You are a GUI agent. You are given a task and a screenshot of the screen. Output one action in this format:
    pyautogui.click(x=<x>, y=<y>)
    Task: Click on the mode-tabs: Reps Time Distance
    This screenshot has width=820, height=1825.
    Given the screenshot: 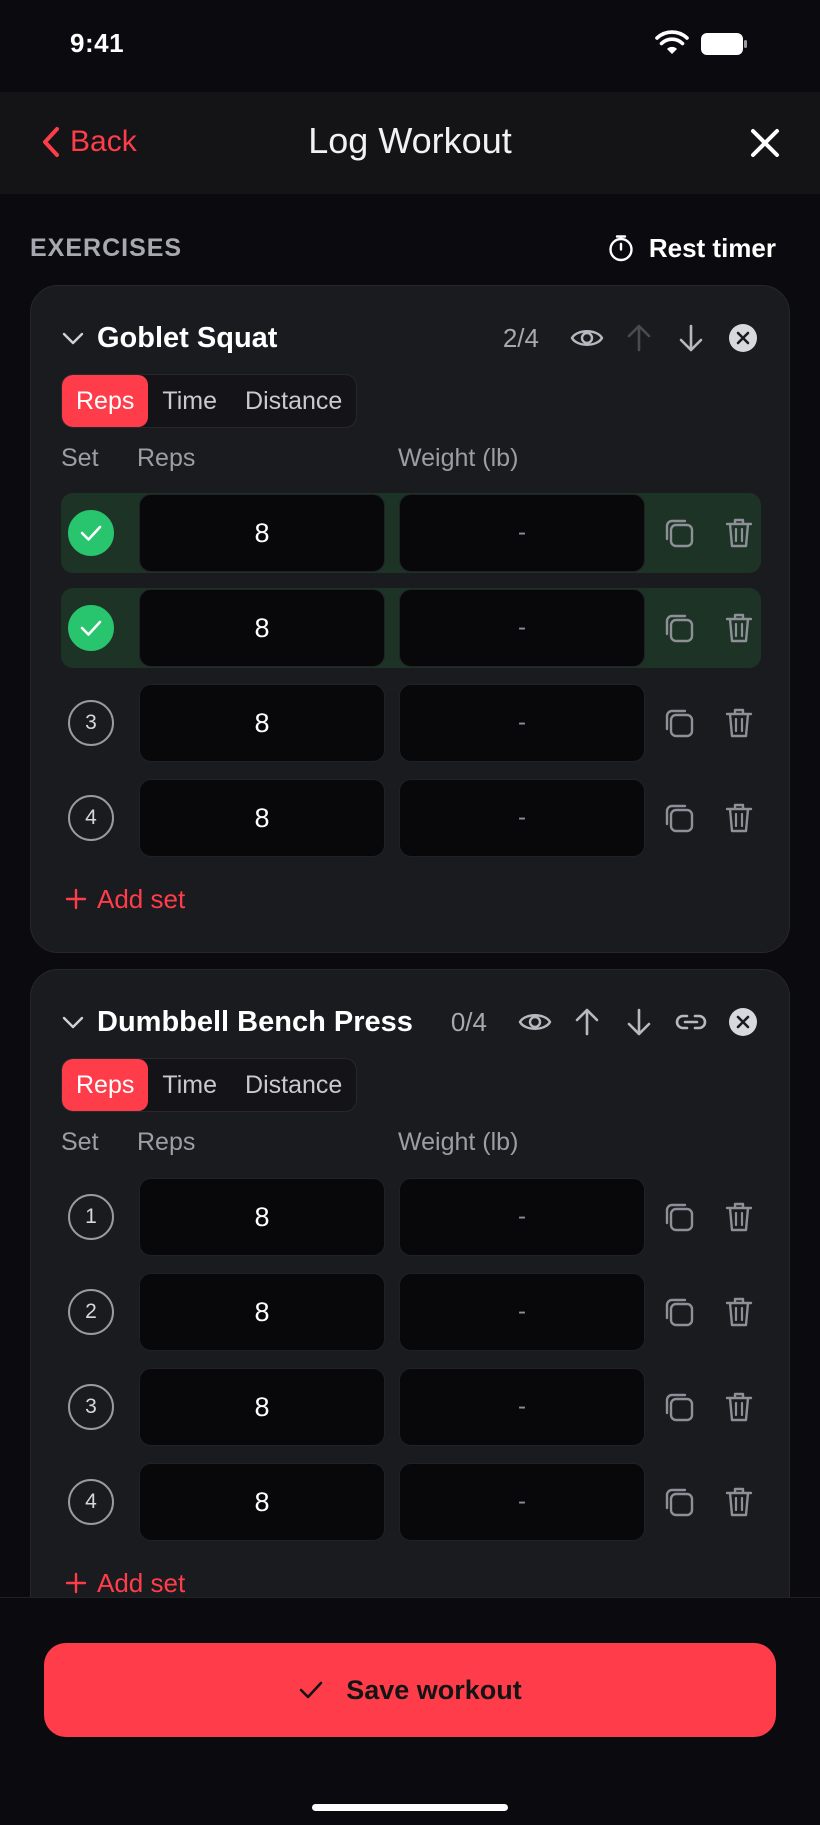 What is the action you would take?
    pyautogui.click(x=209, y=401)
    